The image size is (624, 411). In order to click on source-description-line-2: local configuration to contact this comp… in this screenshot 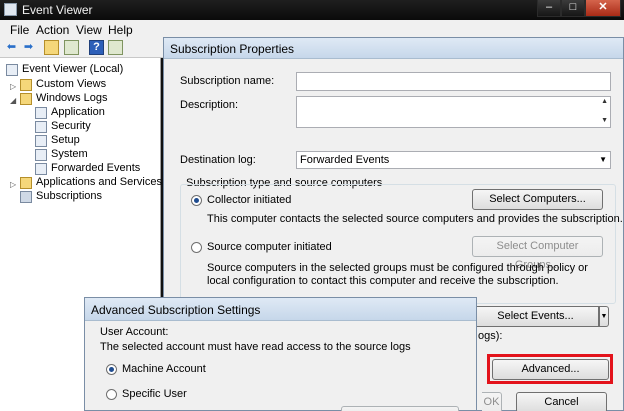, I will do `click(383, 281)`.